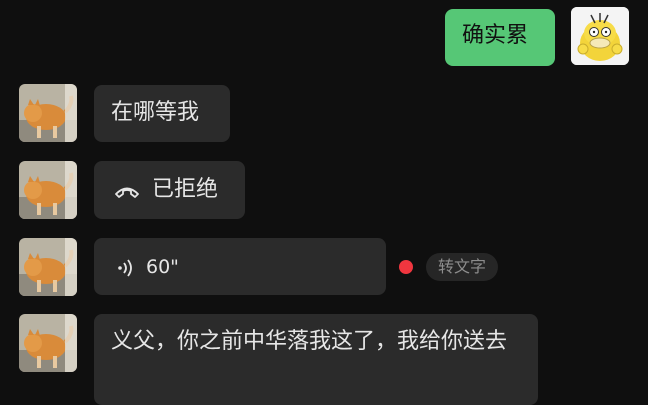  I want to click on message-text: 义父，你之前中华落我这了，我给你送去, so click(309, 341).